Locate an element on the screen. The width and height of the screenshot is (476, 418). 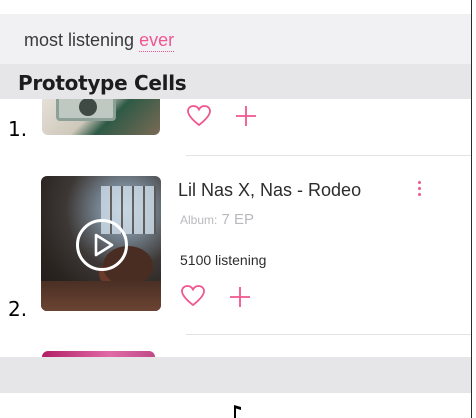
search-query-highlight: ever is located at coordinates (157, 41).